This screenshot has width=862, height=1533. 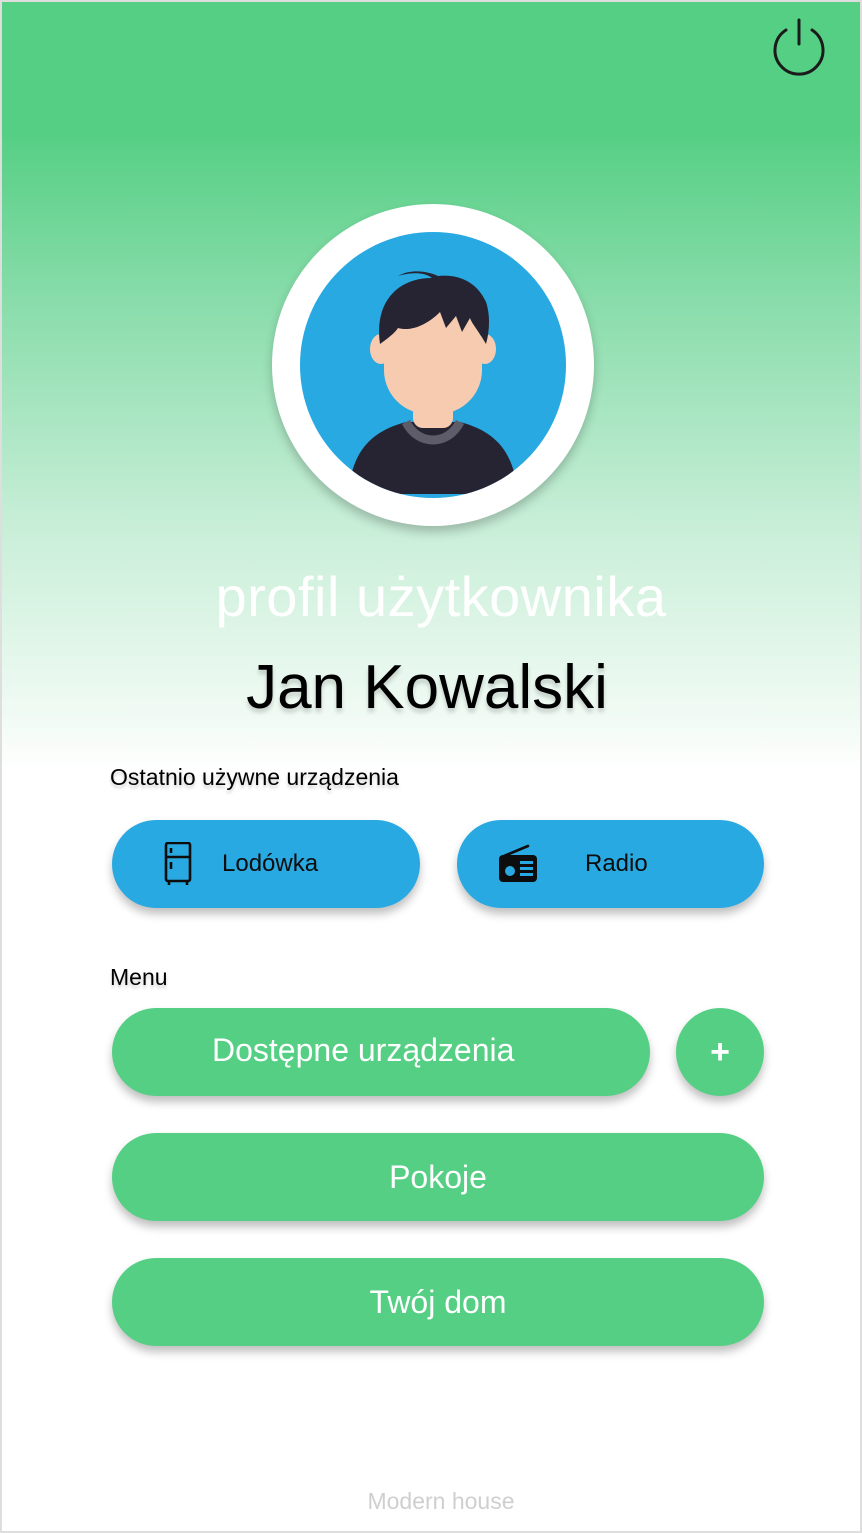 I want to click on menu-item-label: Twój dom, so click(x=438, y=1301).